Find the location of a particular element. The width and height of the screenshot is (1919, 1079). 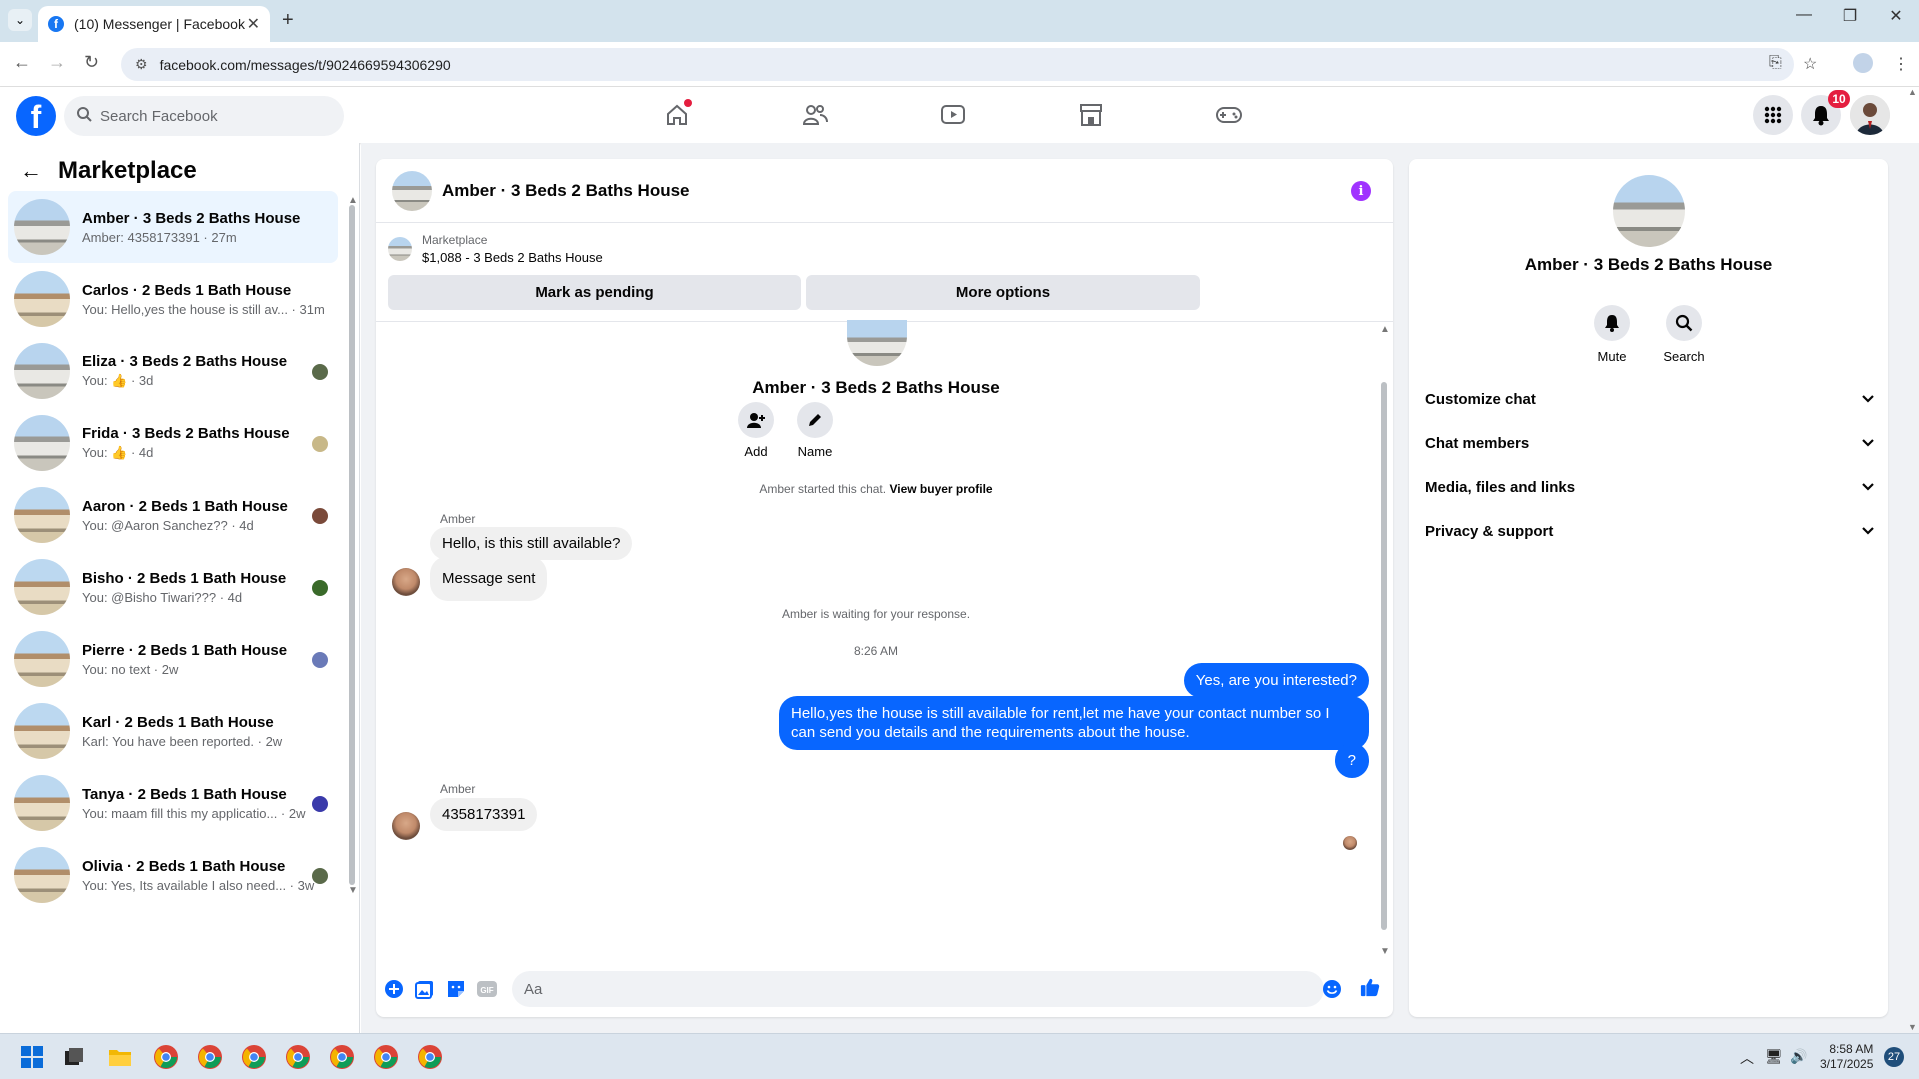

outgoing-message: Yes, are you interested? is located at coordinates (1276, 680).